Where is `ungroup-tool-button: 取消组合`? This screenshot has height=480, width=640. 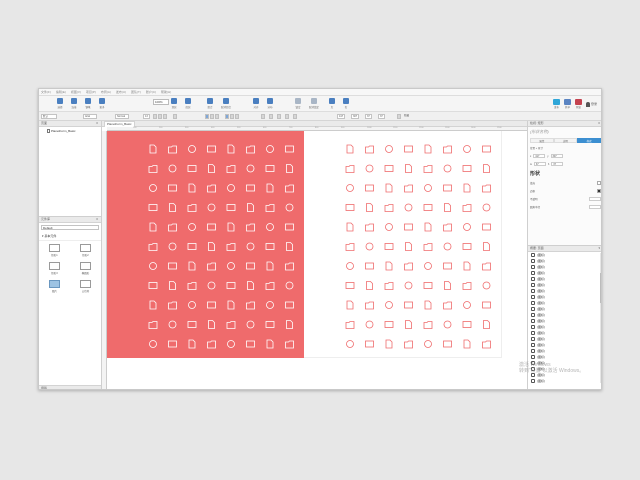
ungroup-tool-button: 取消组合 is located at coordinates (226, 103).